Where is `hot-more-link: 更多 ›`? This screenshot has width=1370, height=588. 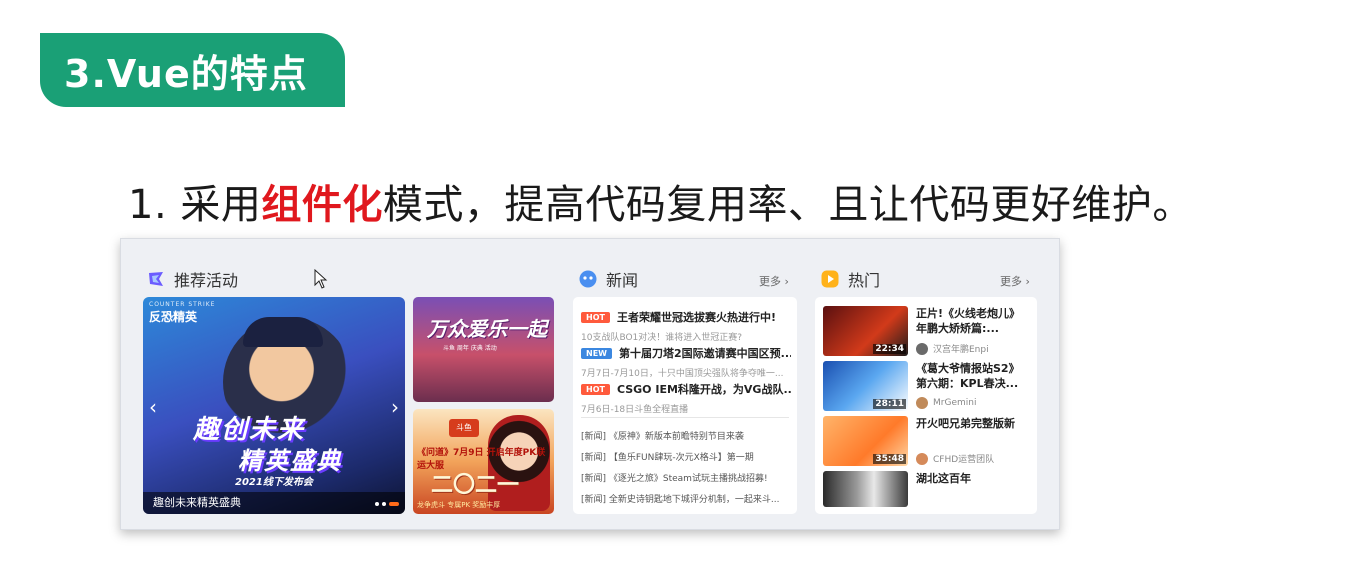 hot-more-link: 更多 › is located at coordinates (1015, 281).